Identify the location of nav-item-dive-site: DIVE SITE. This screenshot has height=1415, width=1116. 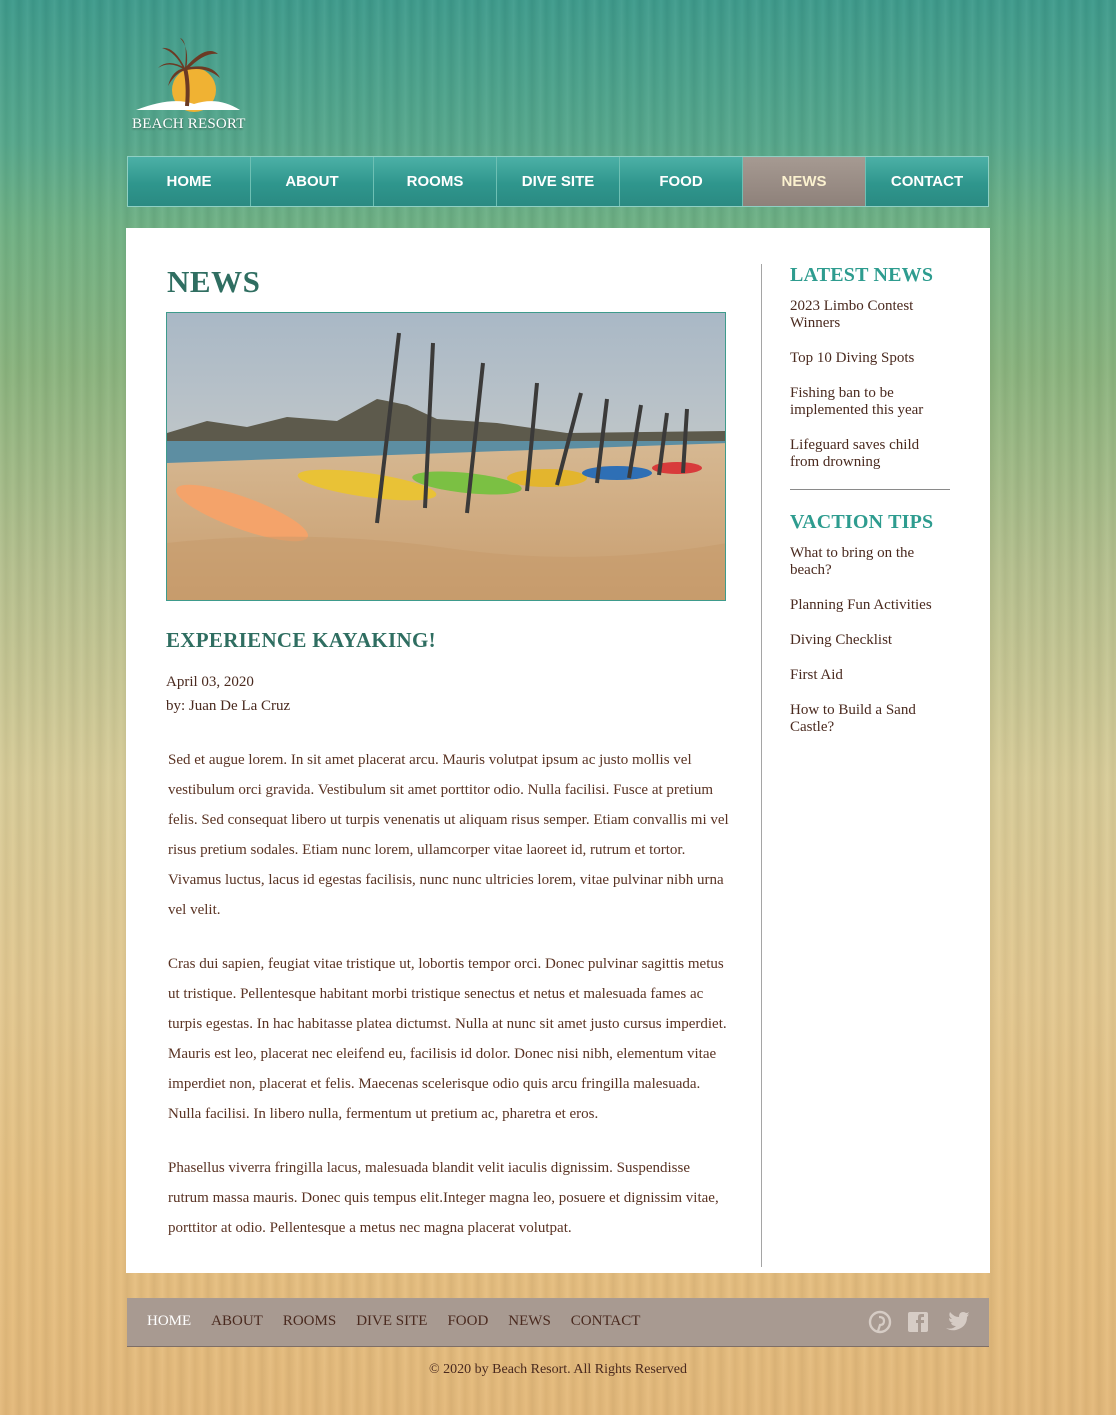
(558, 181).